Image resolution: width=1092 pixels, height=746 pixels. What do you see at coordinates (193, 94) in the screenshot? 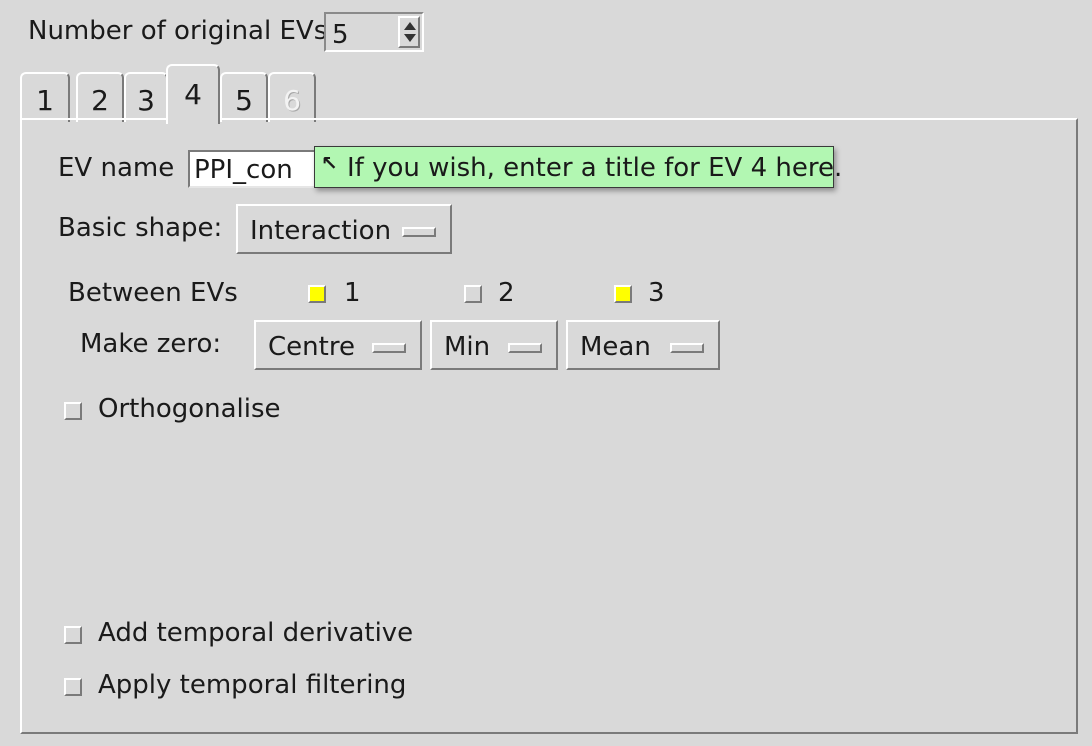
I see `tab-4: 4` at bounding box center [193, 94].